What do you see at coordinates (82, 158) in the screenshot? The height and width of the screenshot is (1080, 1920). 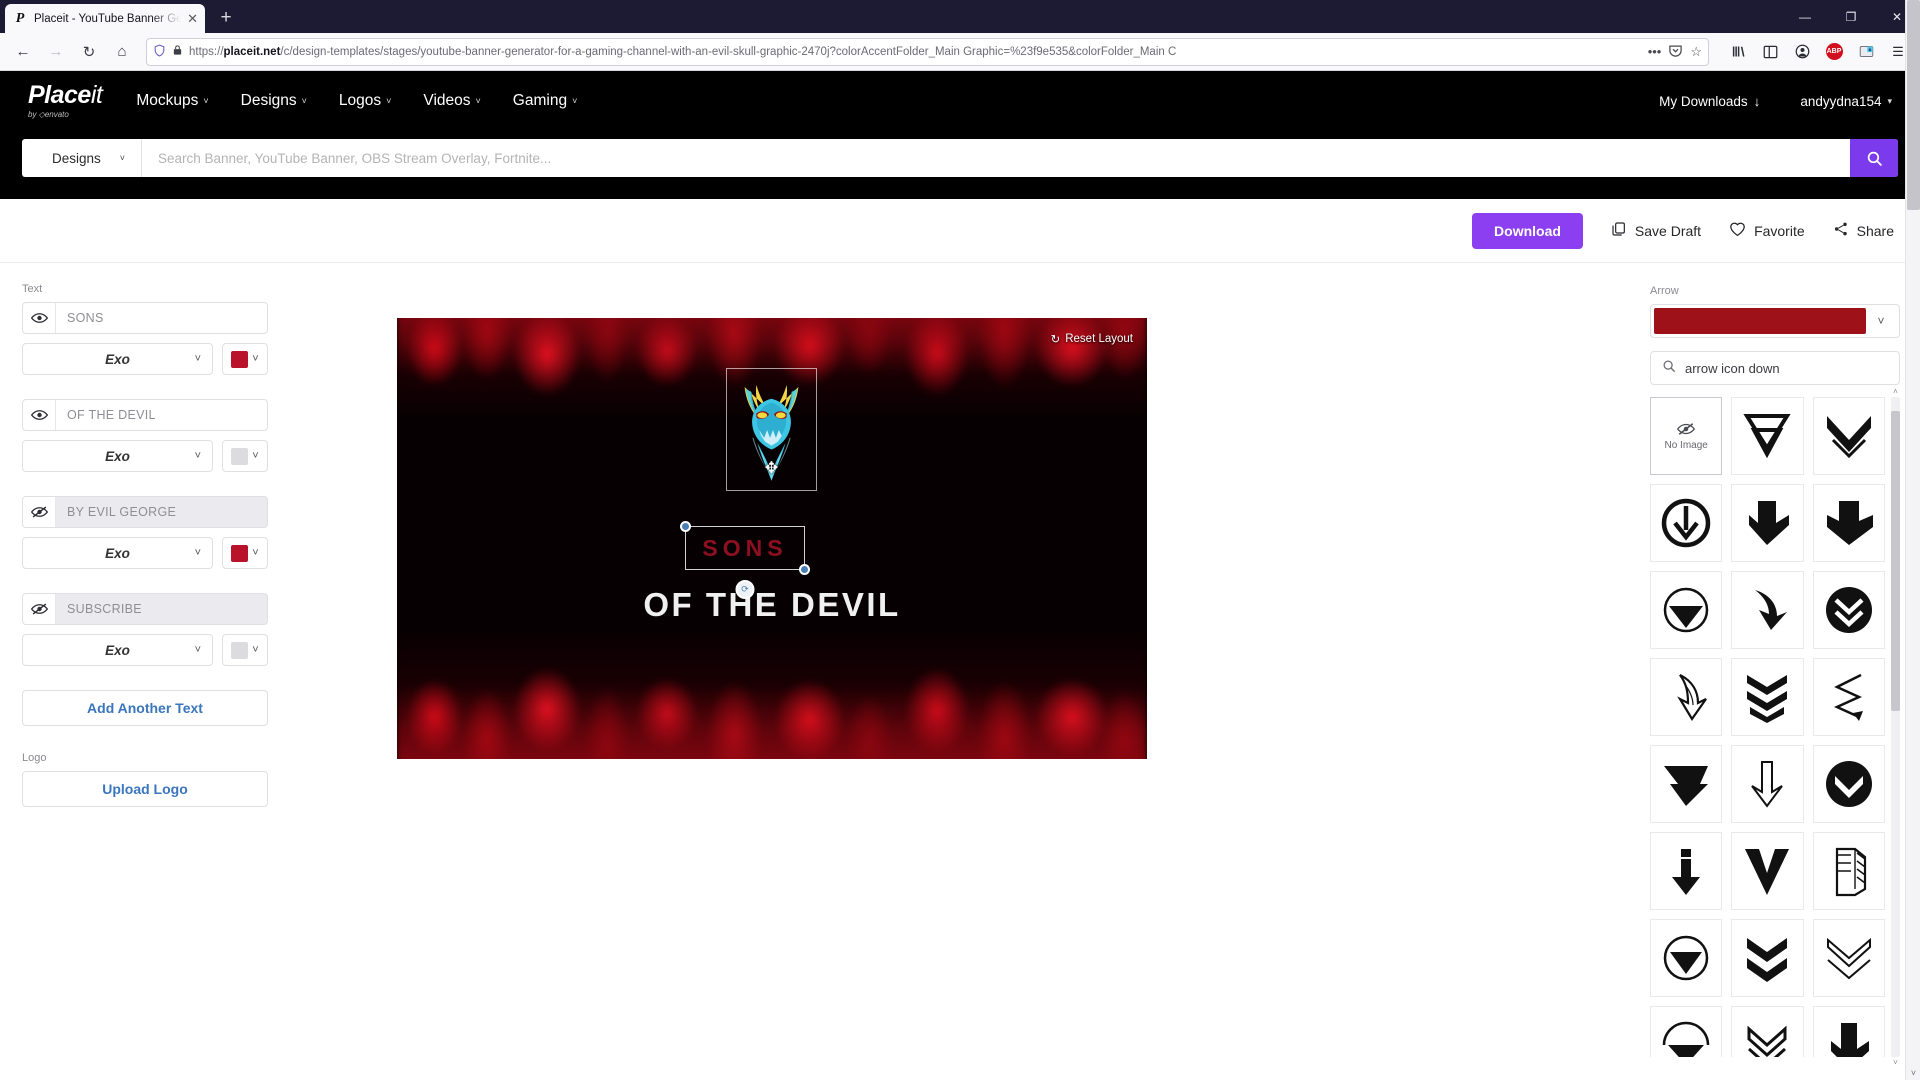 I see `search-category-select: Designs ˅` at bounding box center [82, 158].